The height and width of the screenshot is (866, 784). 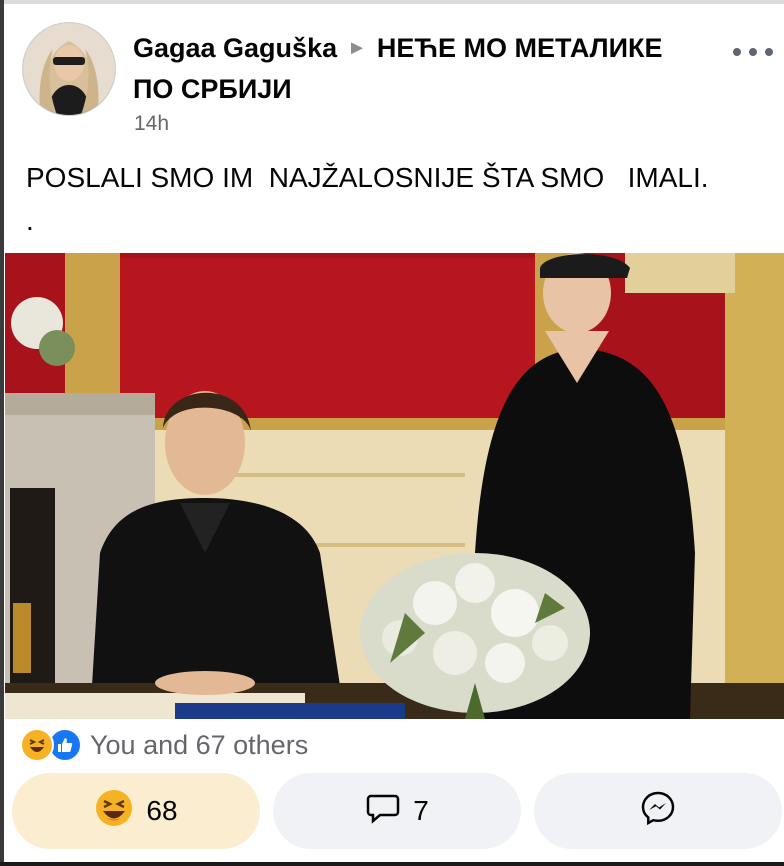 What do you see at coordinates (421, 810) in the screenshot?
I see `comment-count: 7` at bounding box center [421, 810].